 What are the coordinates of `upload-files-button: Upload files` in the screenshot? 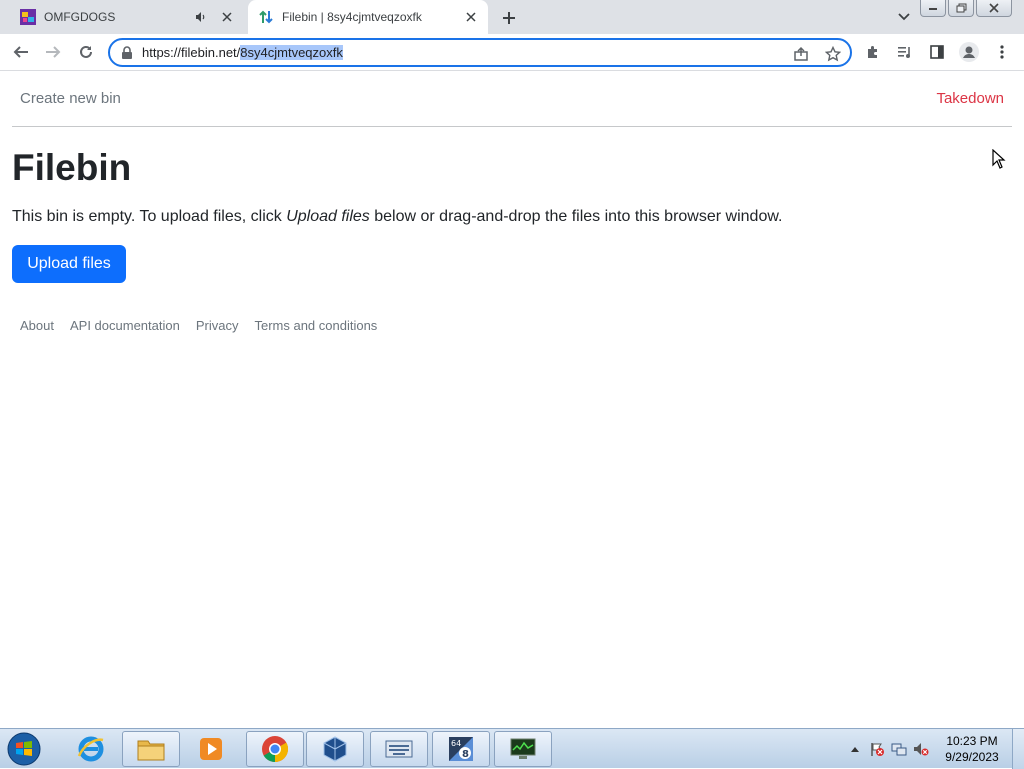 It's located at (69, 264).